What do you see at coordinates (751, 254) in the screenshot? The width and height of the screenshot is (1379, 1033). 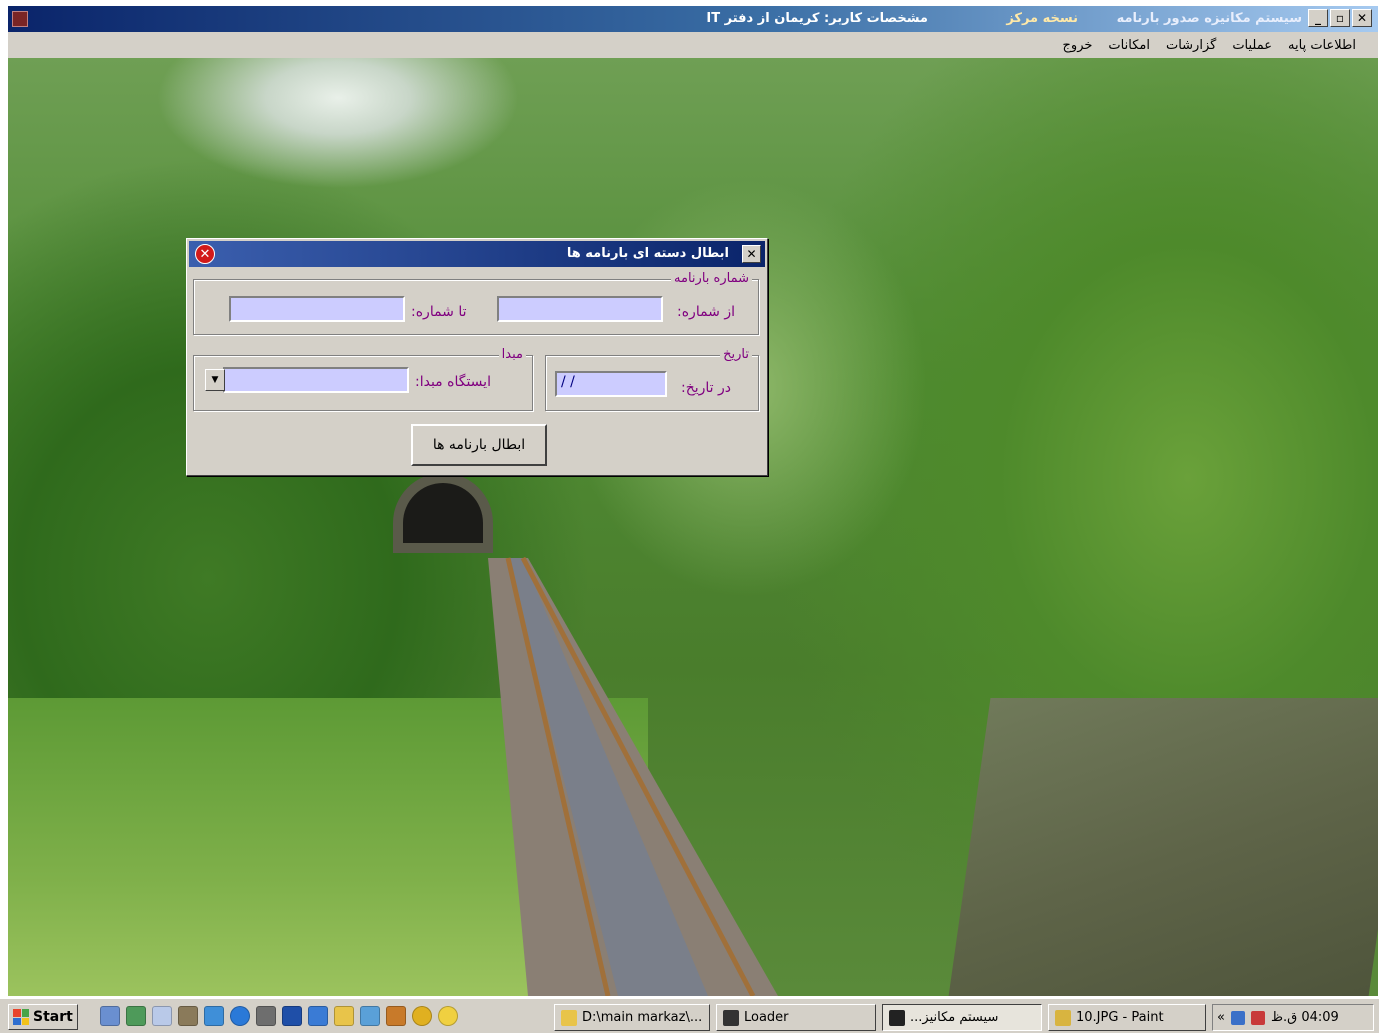 I see `dialog-close-button: ✕` at bounding box center [751, 254].